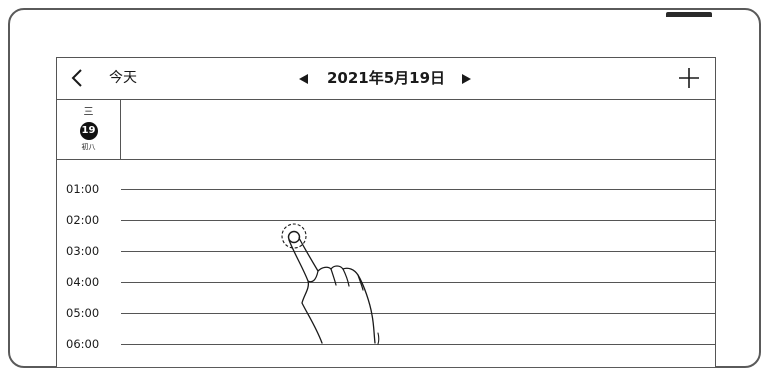 This screenshot has height=375, width=771. I want to click on hour-row: 02:00, so click(386, 232).